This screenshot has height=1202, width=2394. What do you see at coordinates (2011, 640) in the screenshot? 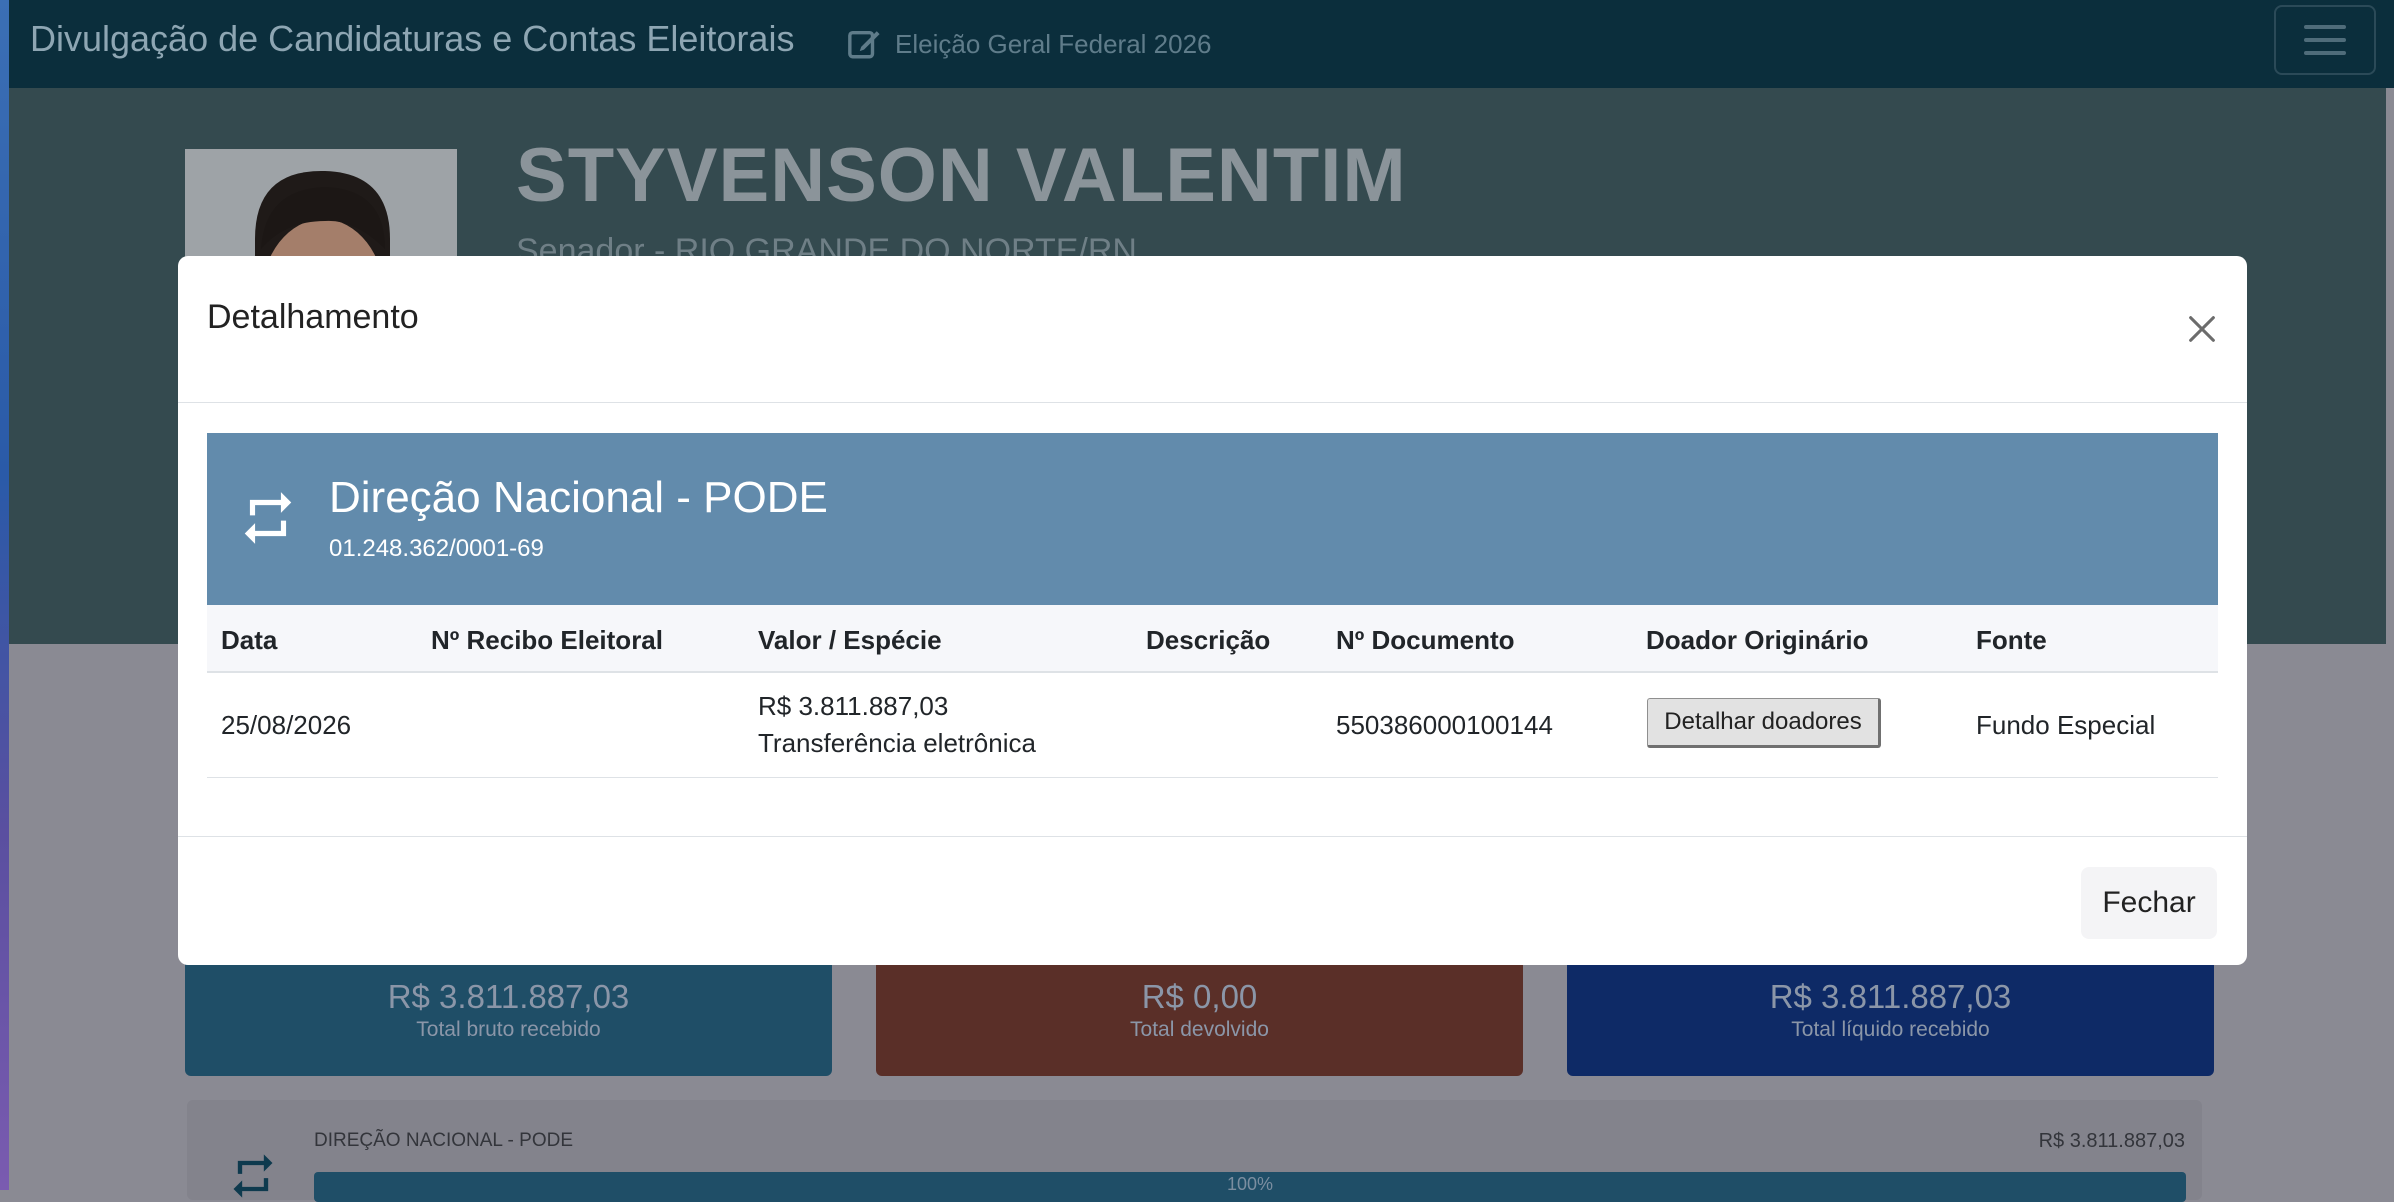
I see `column-header-fonte: Fonte` at bounding box center [2011, 640].